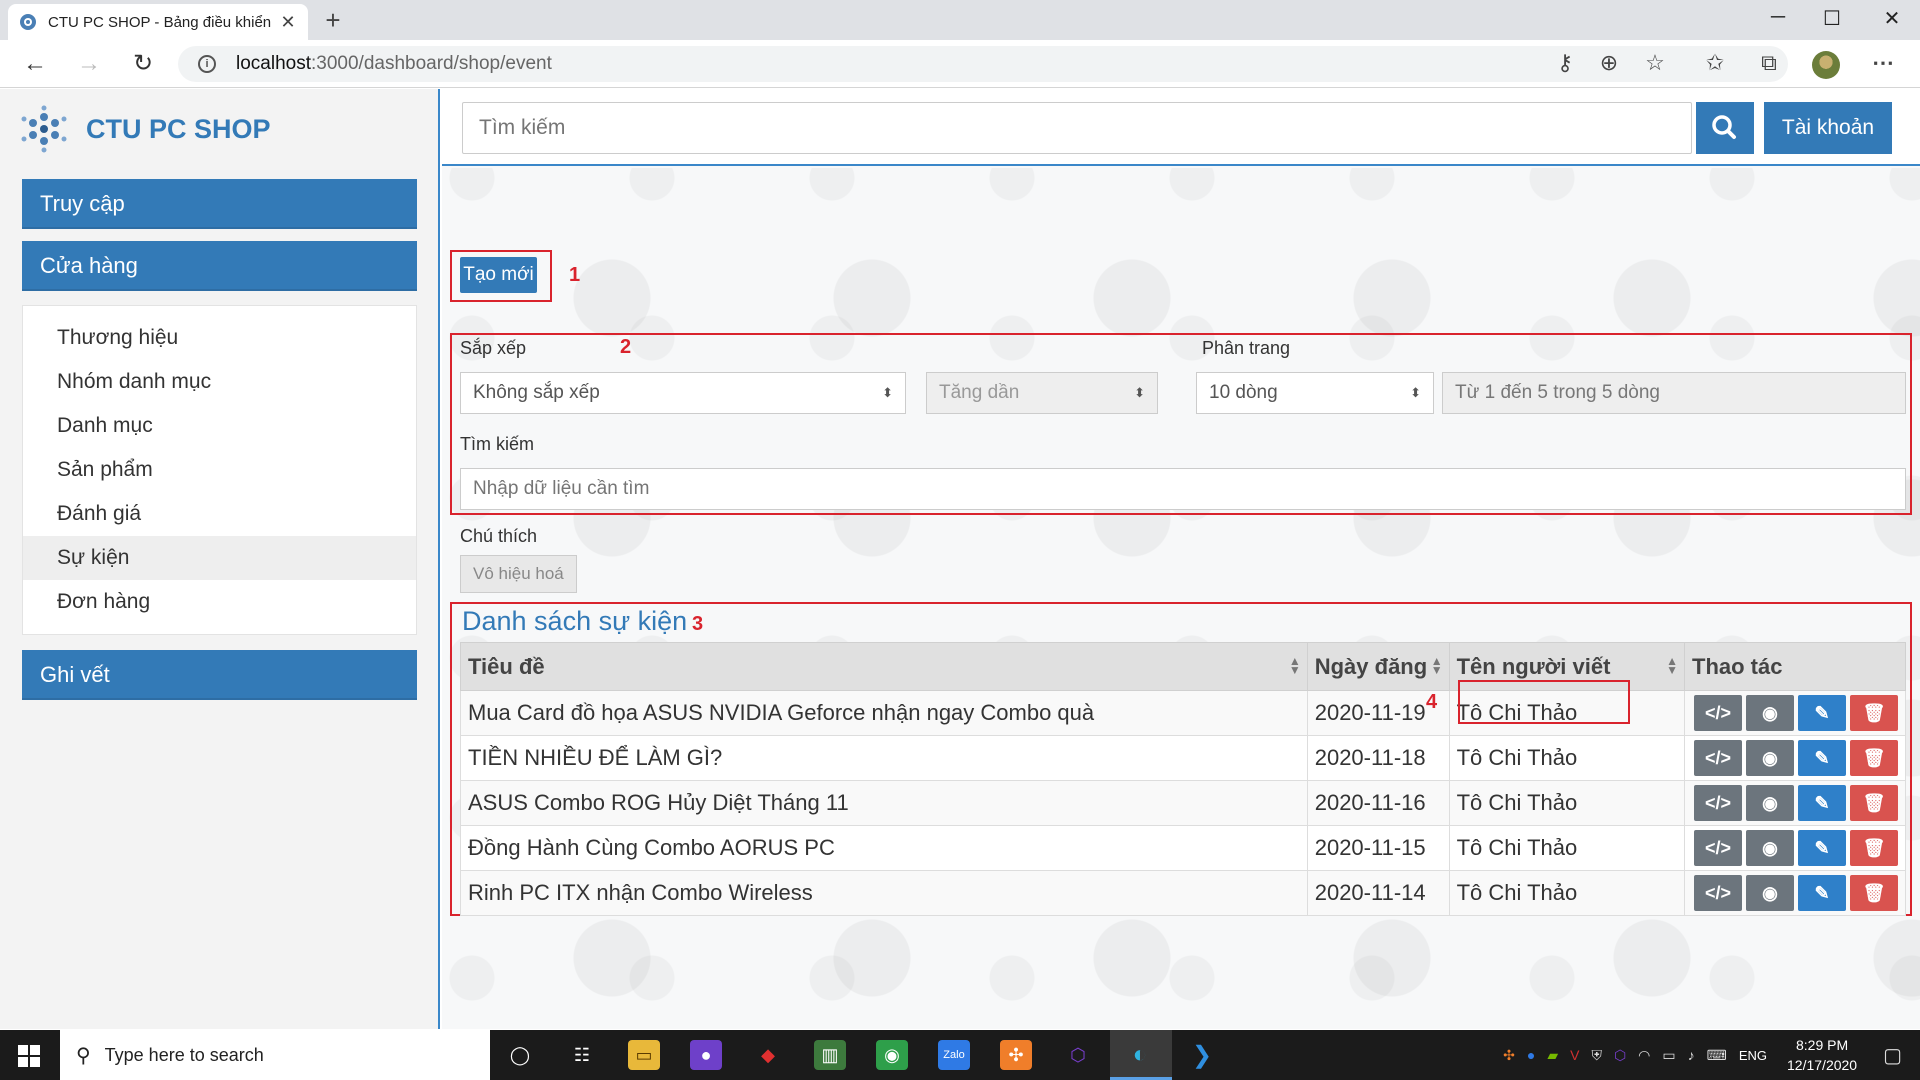 The image size is (1920, 1080). What do you see at coordinates (1596, 1055) in the screenshot?
I see `shield-tray-icon: ⛨` at bounding box center [1596, 1055].